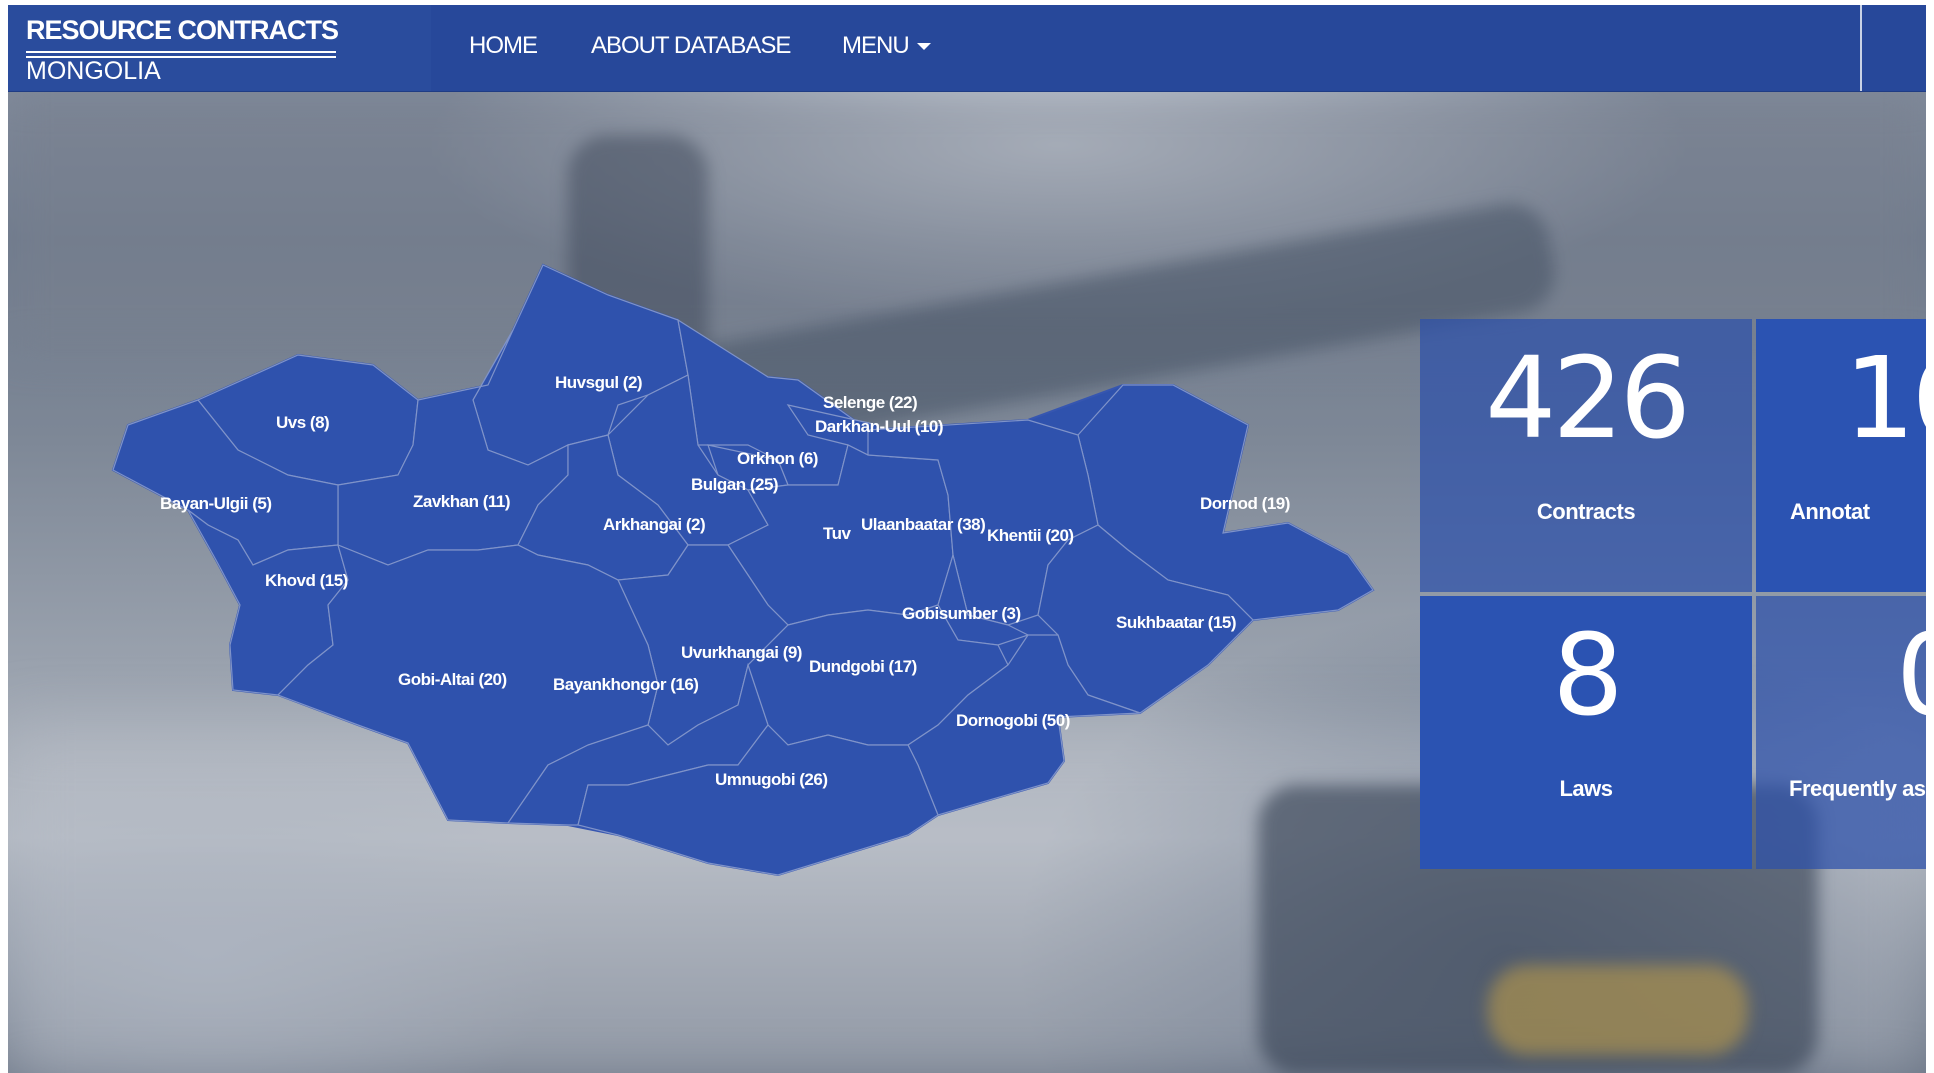  I want to click on stat-value: 16, so click(1885, 399).